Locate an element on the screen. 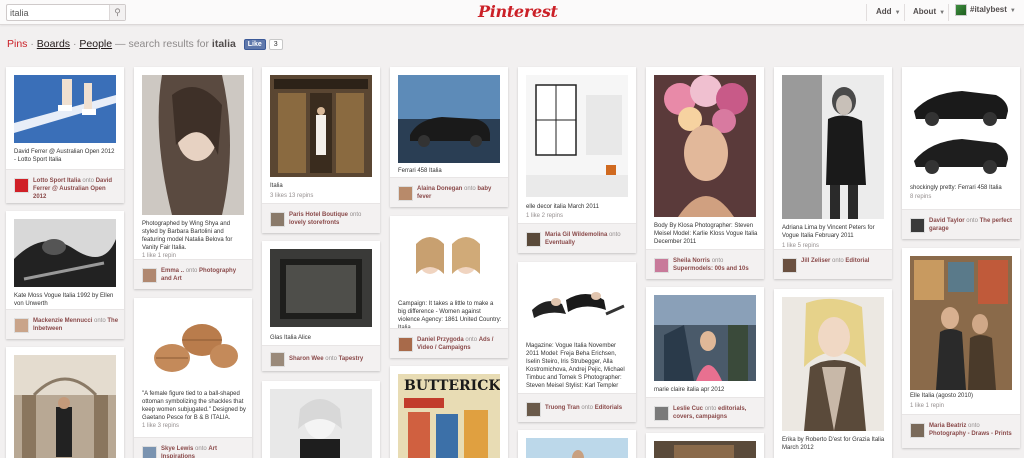  pinterest-logo: Pinterest is located at coordinates (518, 12).